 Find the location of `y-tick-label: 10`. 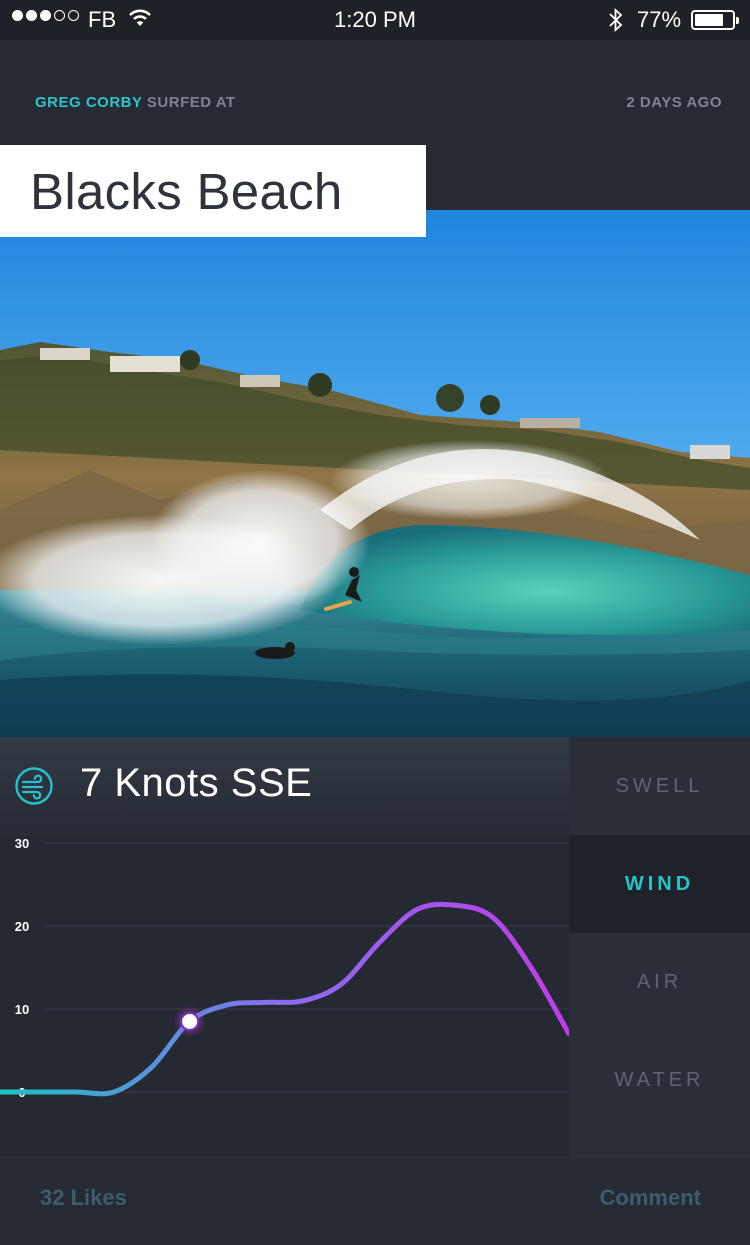

y-tick-label: 10 is located at coordinates (22, 1009).